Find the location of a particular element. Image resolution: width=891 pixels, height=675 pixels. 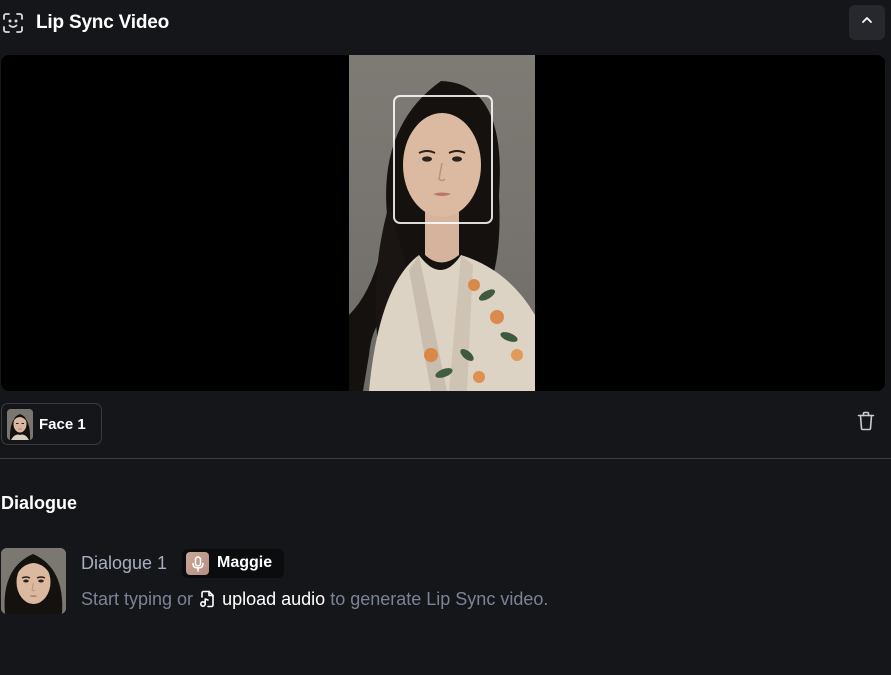

section-divider is located at coordinates (445, 458).